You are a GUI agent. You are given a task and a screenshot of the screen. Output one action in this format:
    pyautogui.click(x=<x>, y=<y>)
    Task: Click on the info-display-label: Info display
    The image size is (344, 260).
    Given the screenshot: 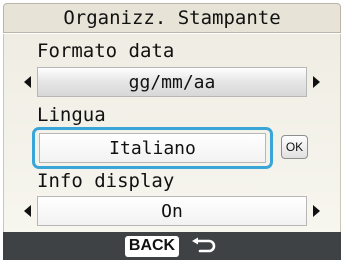 What is the action you would take?
    pyautogui.click(x=106, y=181)
    